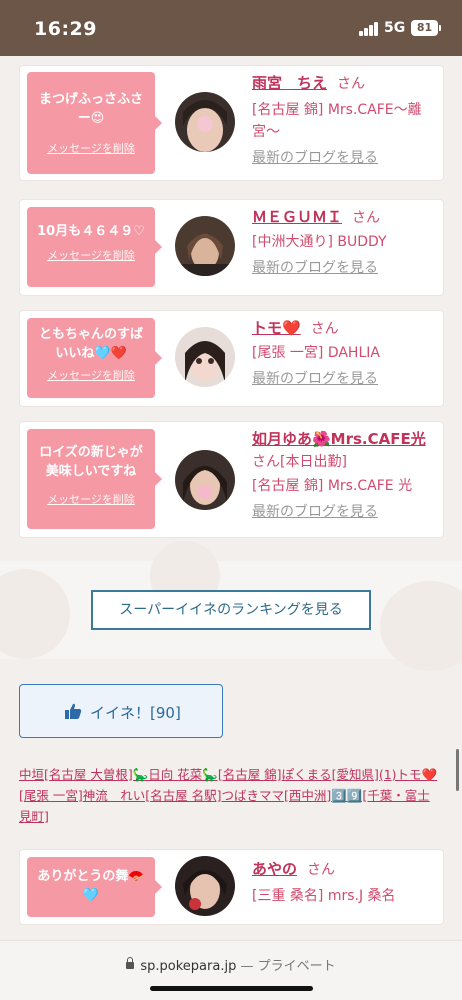  I want to click on cast-name-link: 雨宮 ちえ, so click(289, 83).